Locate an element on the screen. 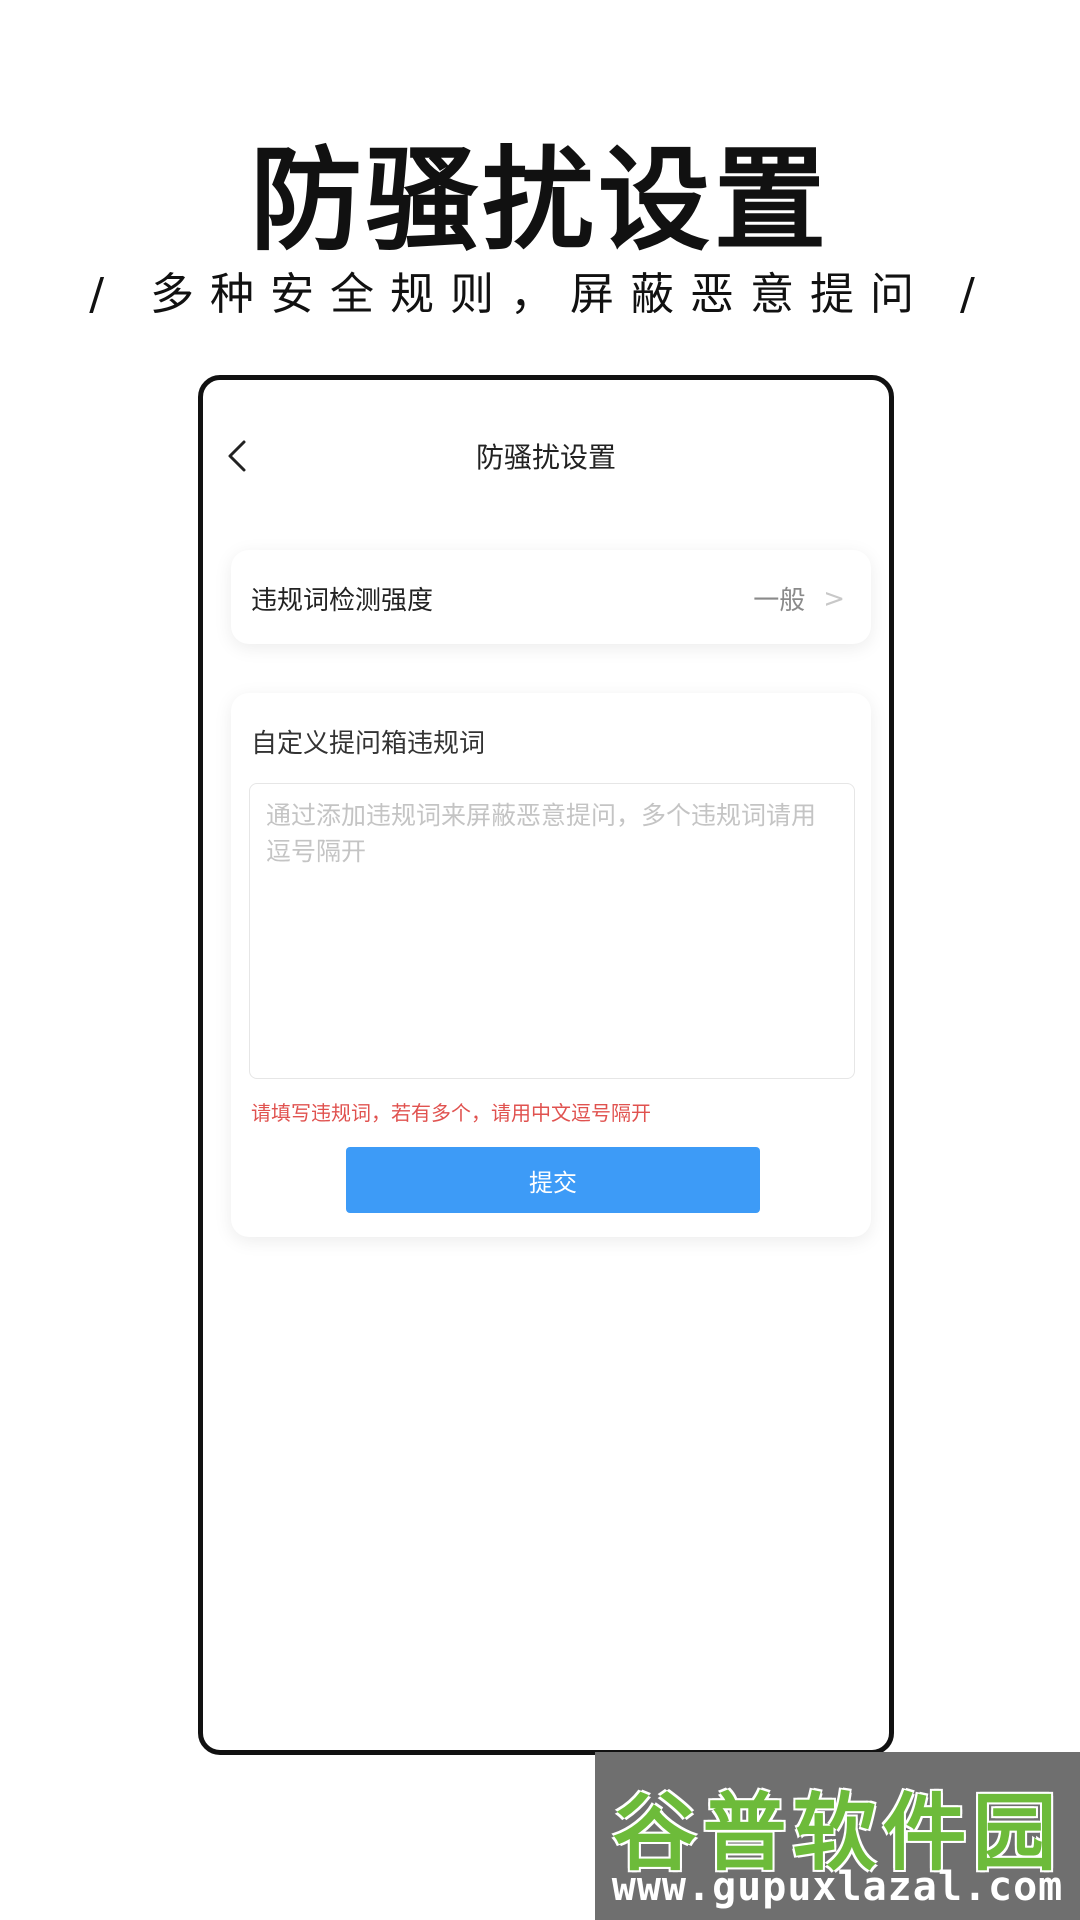 This screenshot has width=1080, height=1920. submit-button: 提交 is located at coordinates (553, 1180).